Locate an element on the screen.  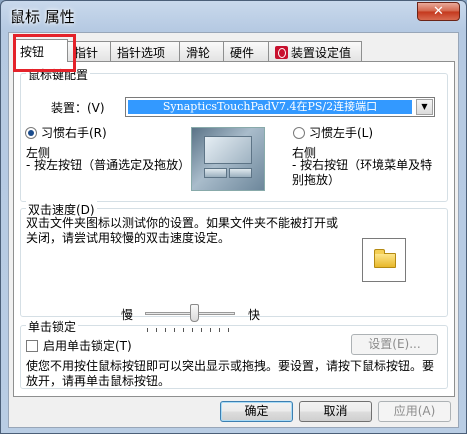
folder-icon is located at coordinates (385, 258).